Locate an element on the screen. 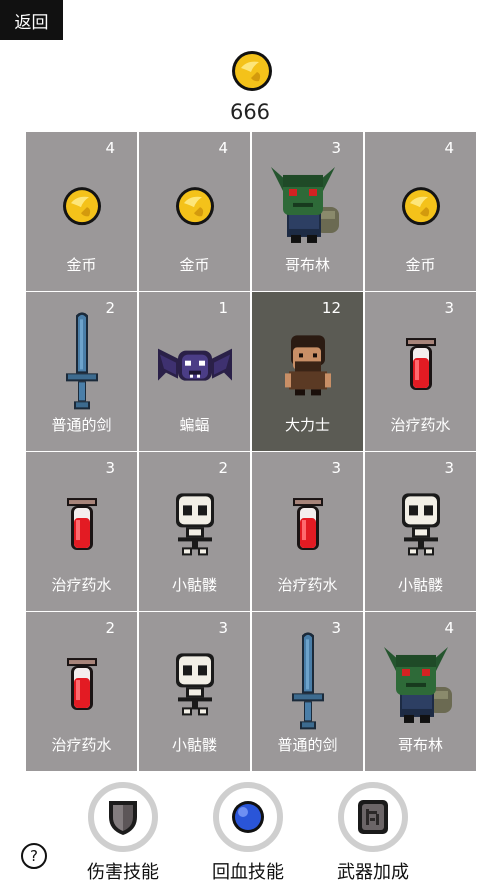 The image size is (500, 889). inventory-cell: 12 大力士 is located at coordinates (307, 371).